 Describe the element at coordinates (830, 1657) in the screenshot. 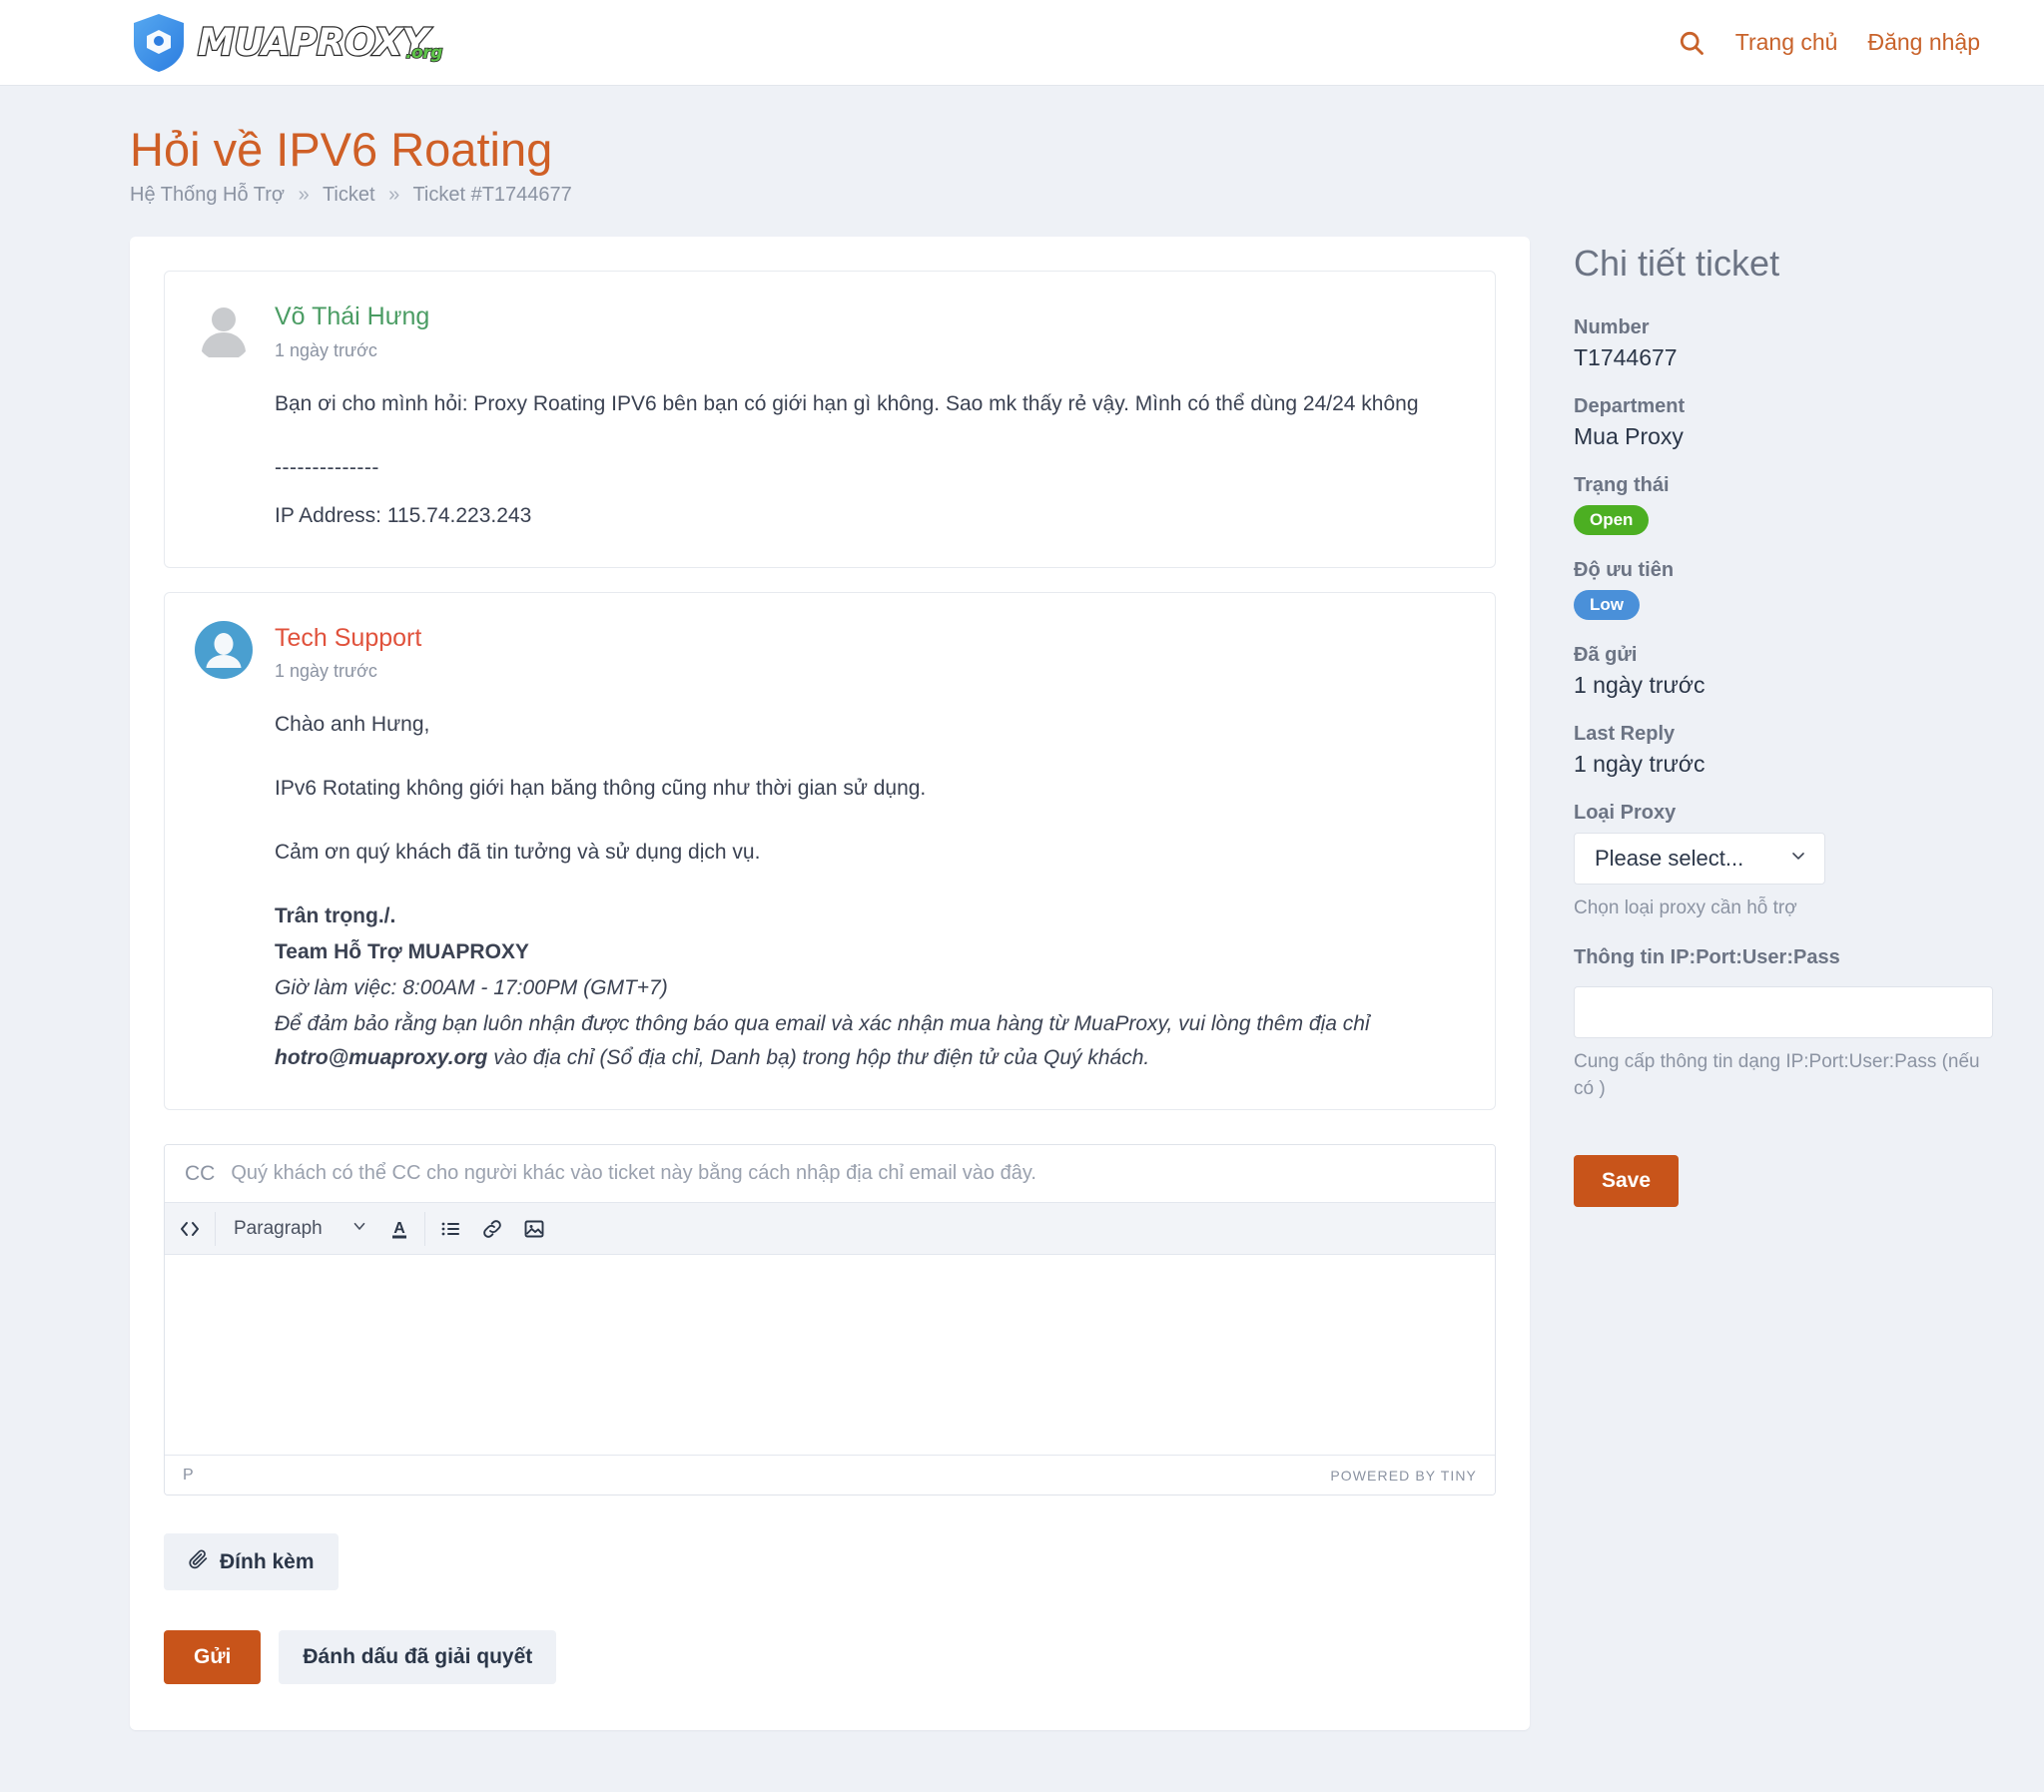

I see `action-row: Gửi Đánh dấu đã giải quyết` at that location.